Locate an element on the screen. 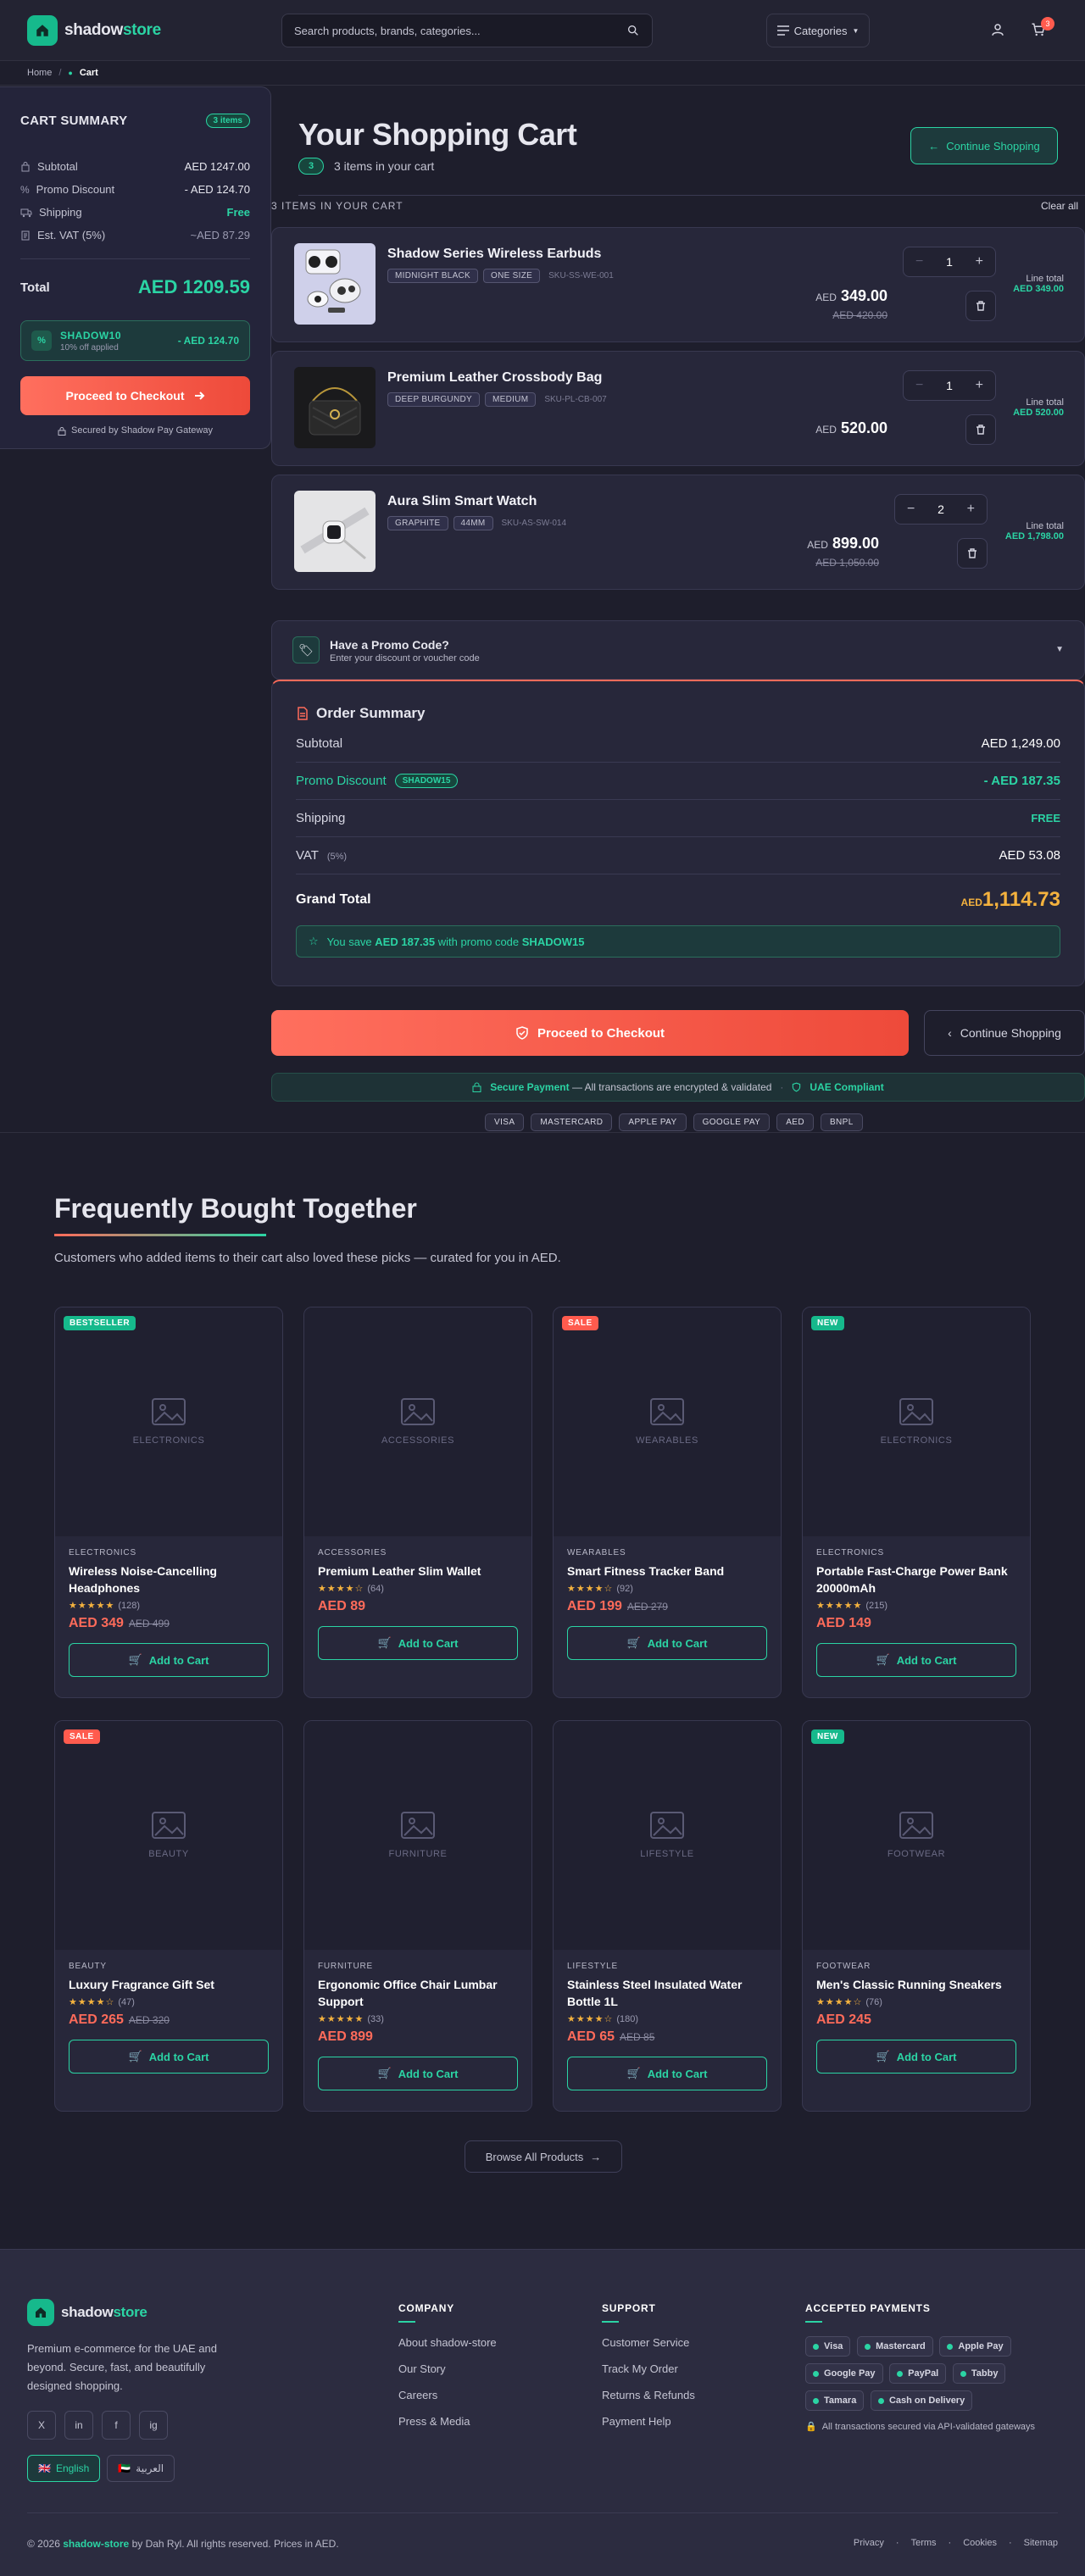 The height and width of the screenshot is (2576, 1085). item-price: AED 349.00 is located at coordinates (851, 296).